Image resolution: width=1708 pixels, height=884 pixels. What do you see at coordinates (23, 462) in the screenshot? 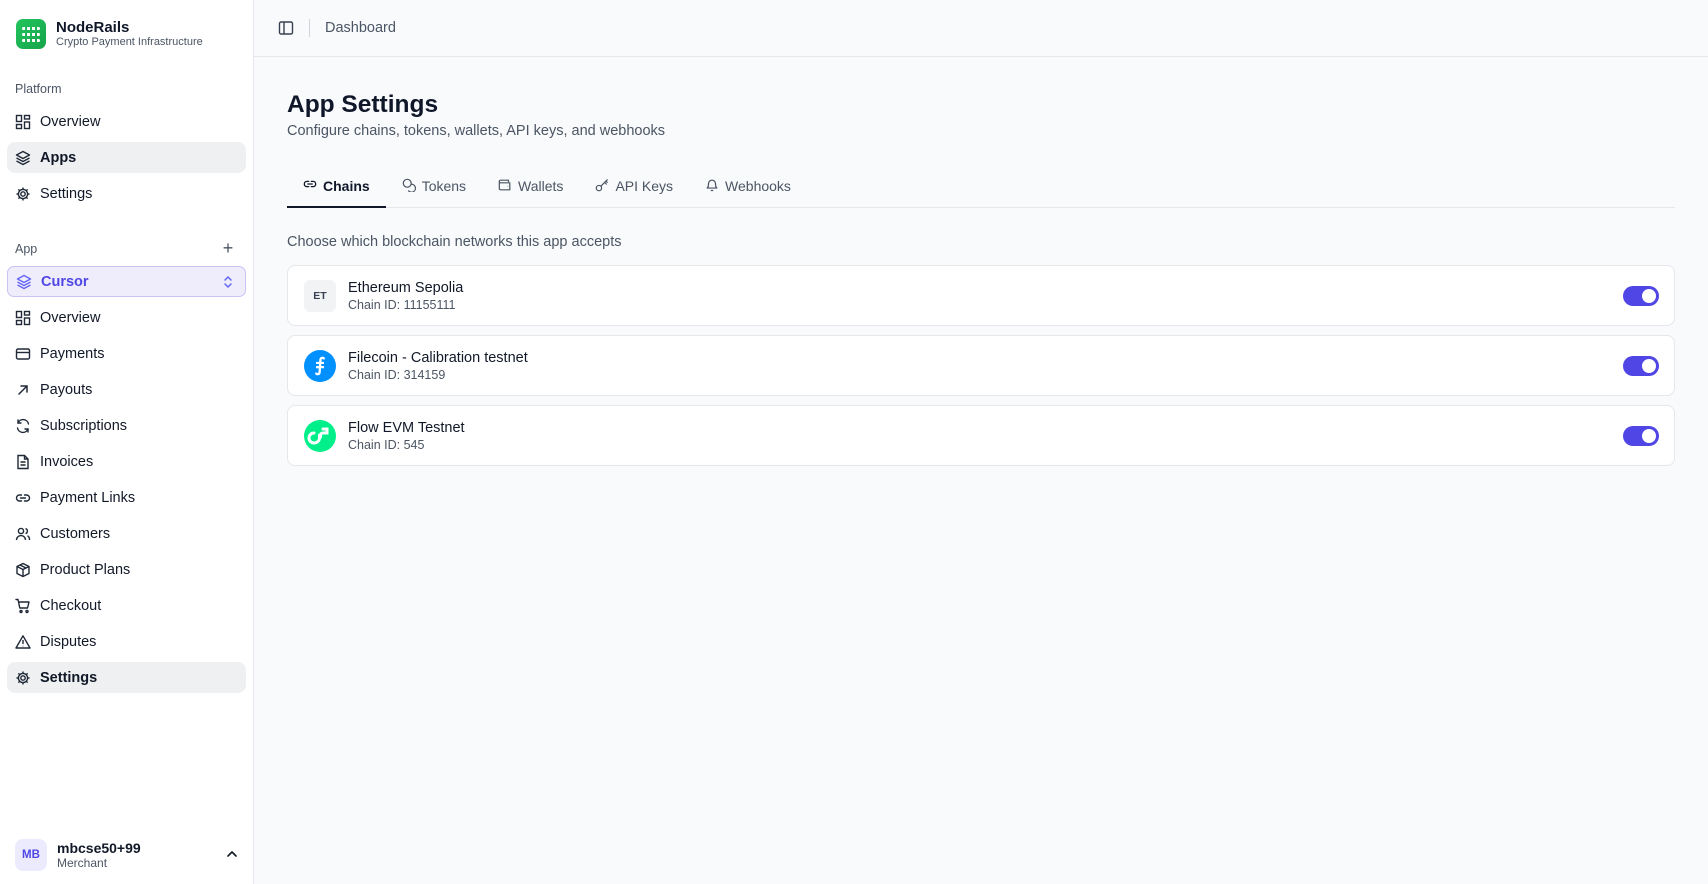
I see `document-icon` at bounding box center [23, 462].